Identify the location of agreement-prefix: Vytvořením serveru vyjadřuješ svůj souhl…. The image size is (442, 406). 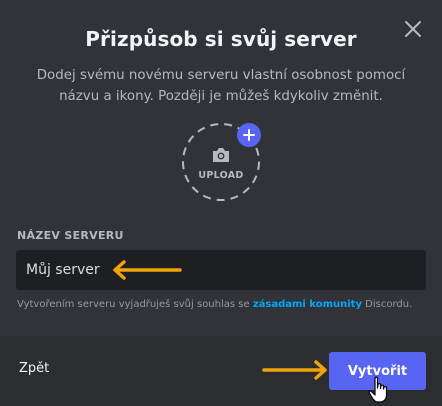
(135, 304).